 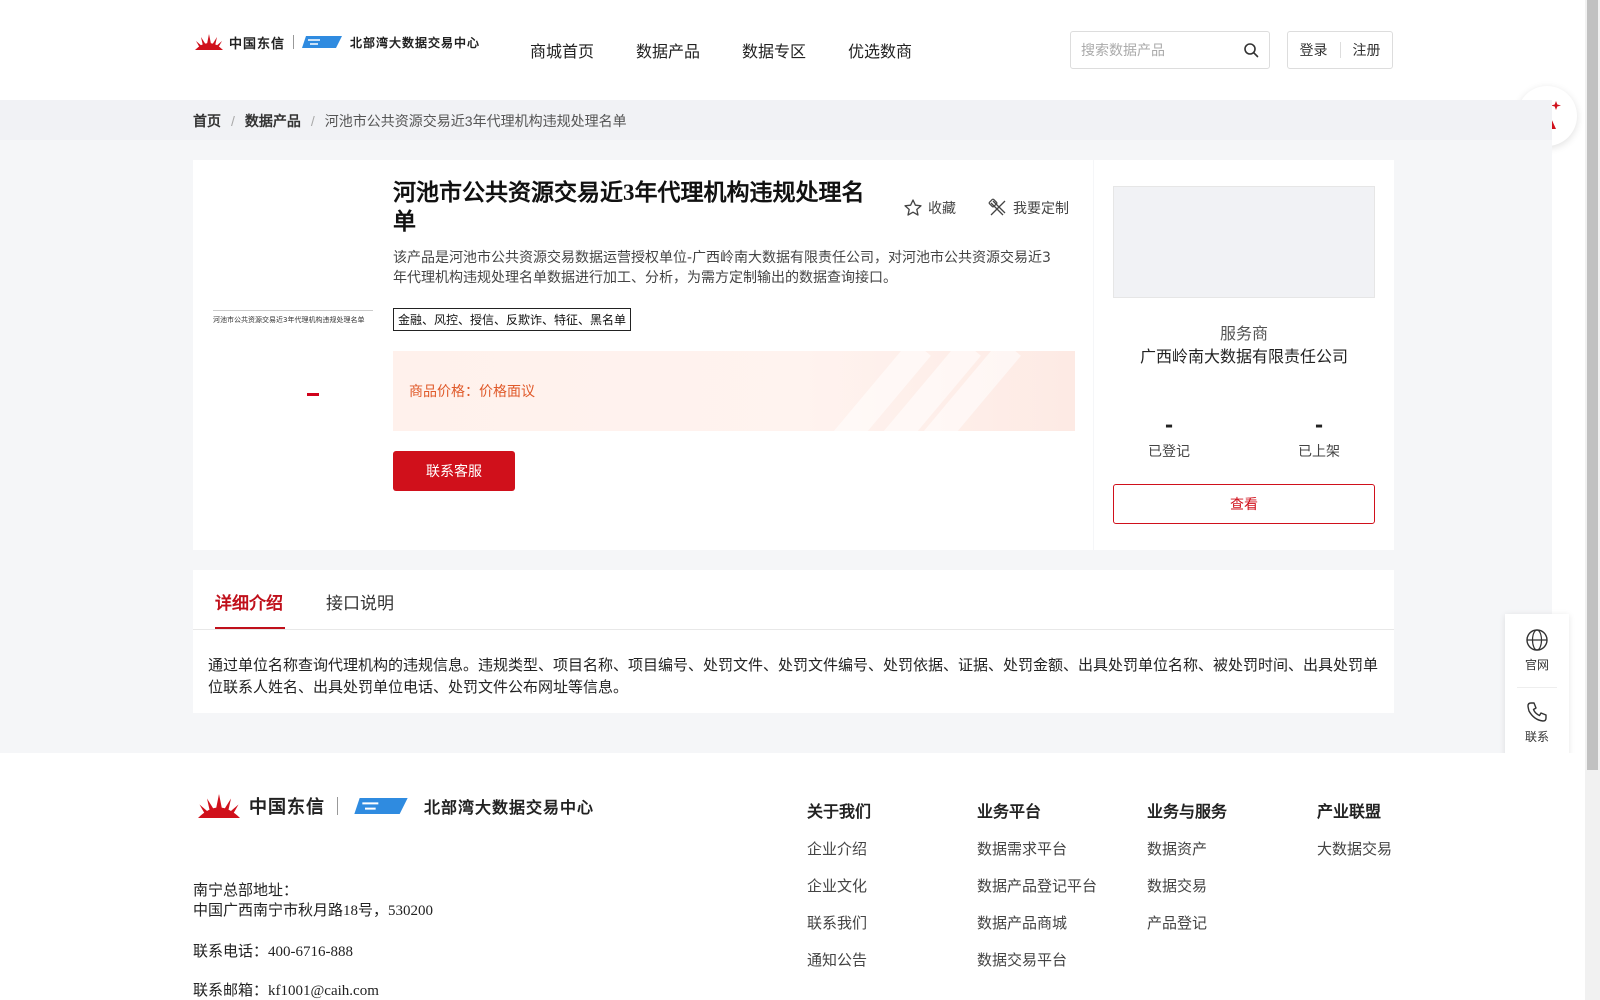 What do you see at coordinates (1251, 50) in the screenshot?
I see `search-icon` at bounding box center [1251, 50].